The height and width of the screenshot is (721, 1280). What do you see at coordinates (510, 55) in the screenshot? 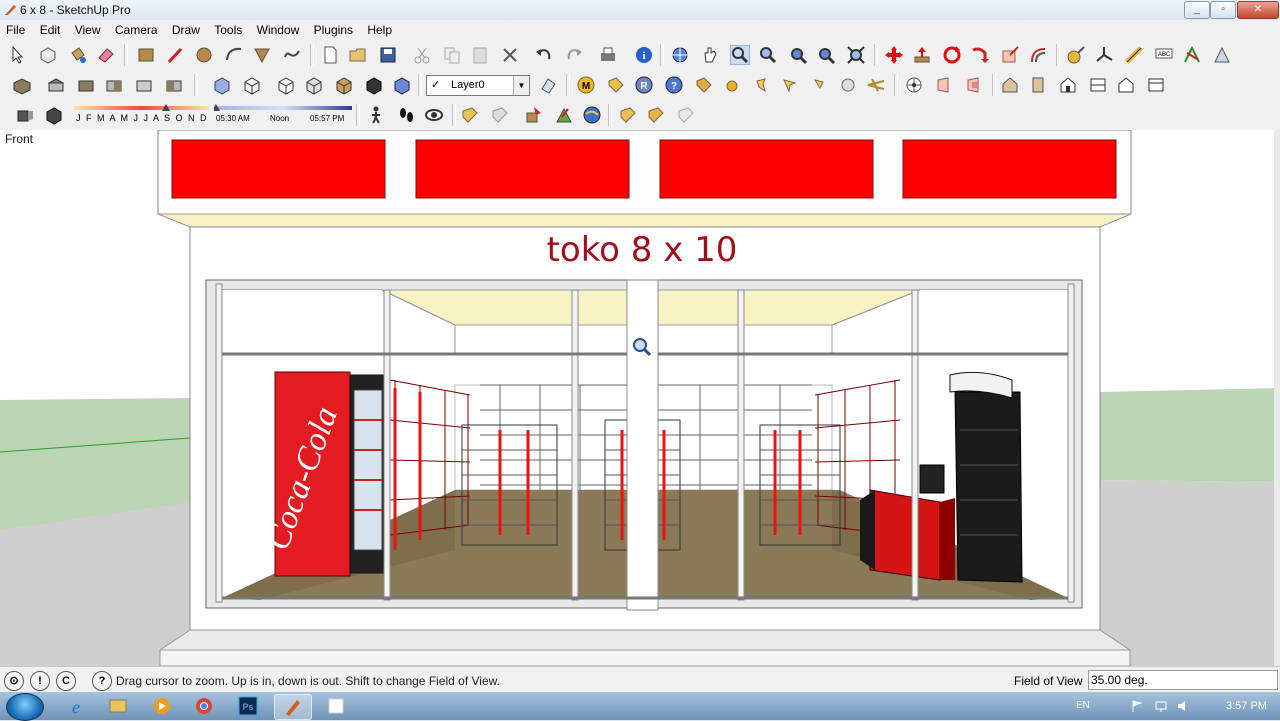
I see `delete-icon` at bounding box center [510, 55].